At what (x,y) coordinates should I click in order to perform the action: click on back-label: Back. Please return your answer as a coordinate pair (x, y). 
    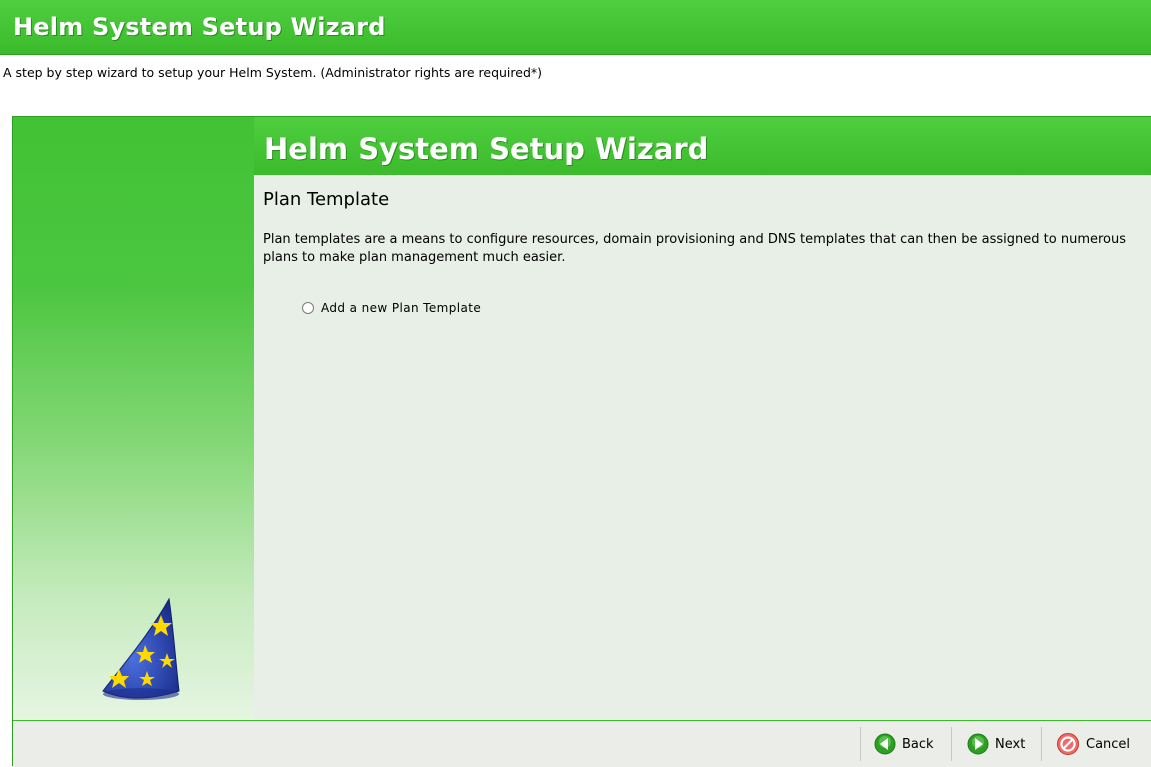
    Looking at the image, I should click on (918, 744).